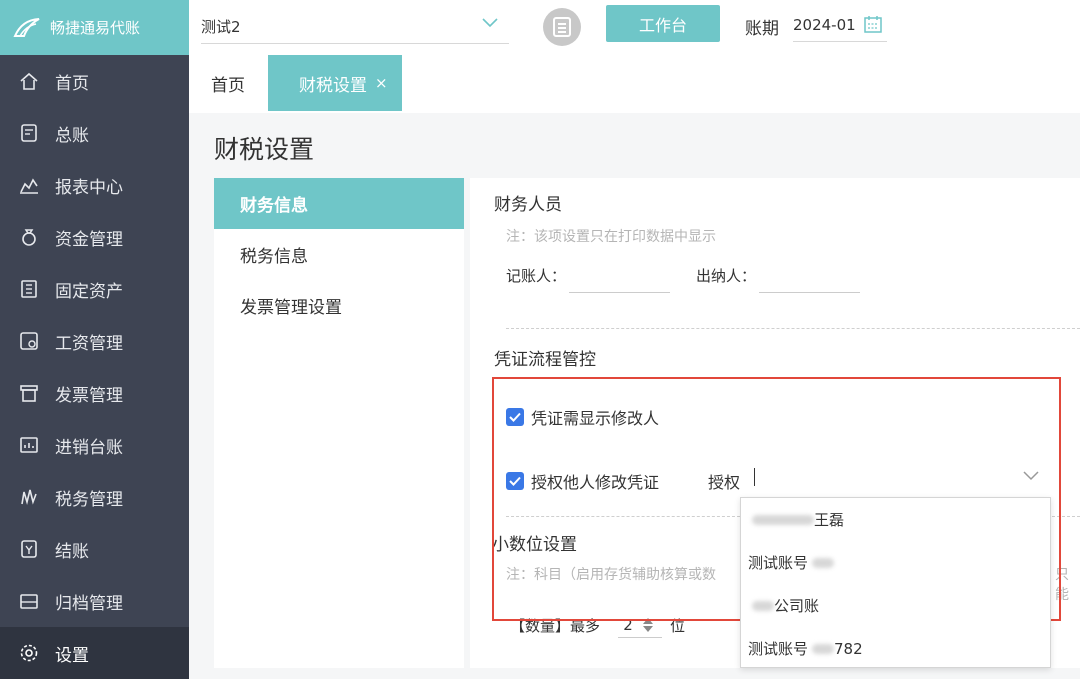 This screenshot has width=1080, height=679. What do you see at coordinates (29, 393) in the screenshot?
I see `invoice-icon` at bounding box center [29, 393].